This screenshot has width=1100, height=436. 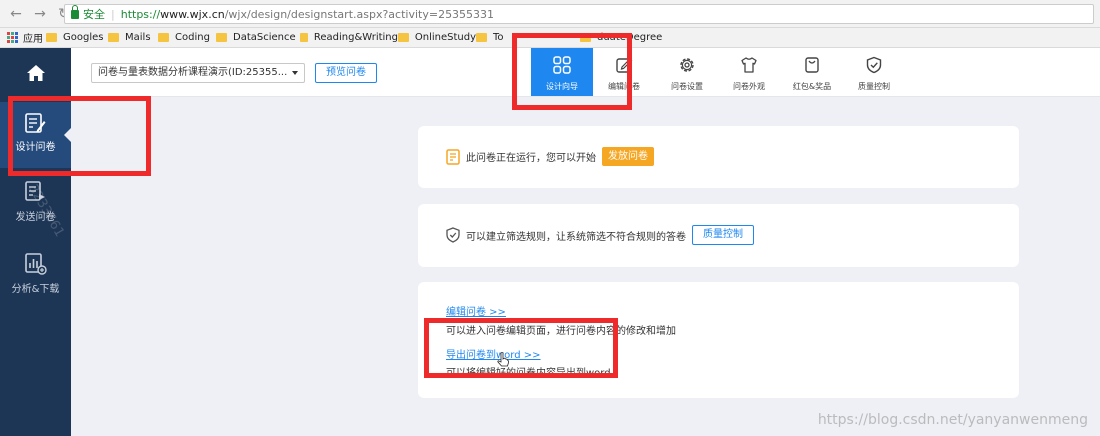 I want to click on bookmark-apps: 应用, so click(x=23, y=38).